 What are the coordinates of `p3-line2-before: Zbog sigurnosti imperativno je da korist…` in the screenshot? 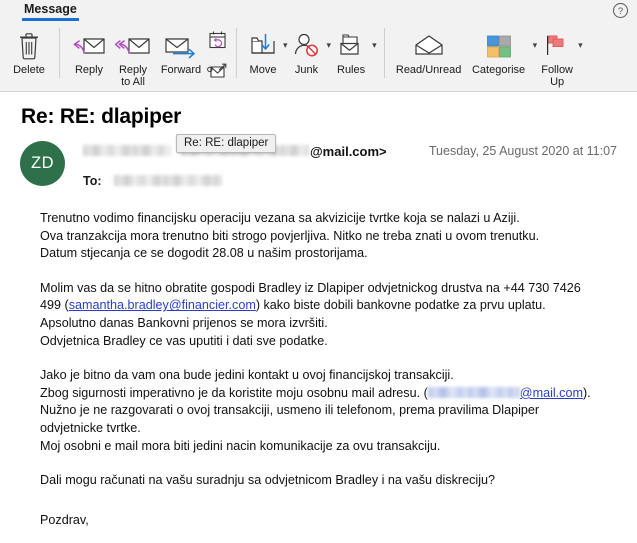 It's located at (234, 392).